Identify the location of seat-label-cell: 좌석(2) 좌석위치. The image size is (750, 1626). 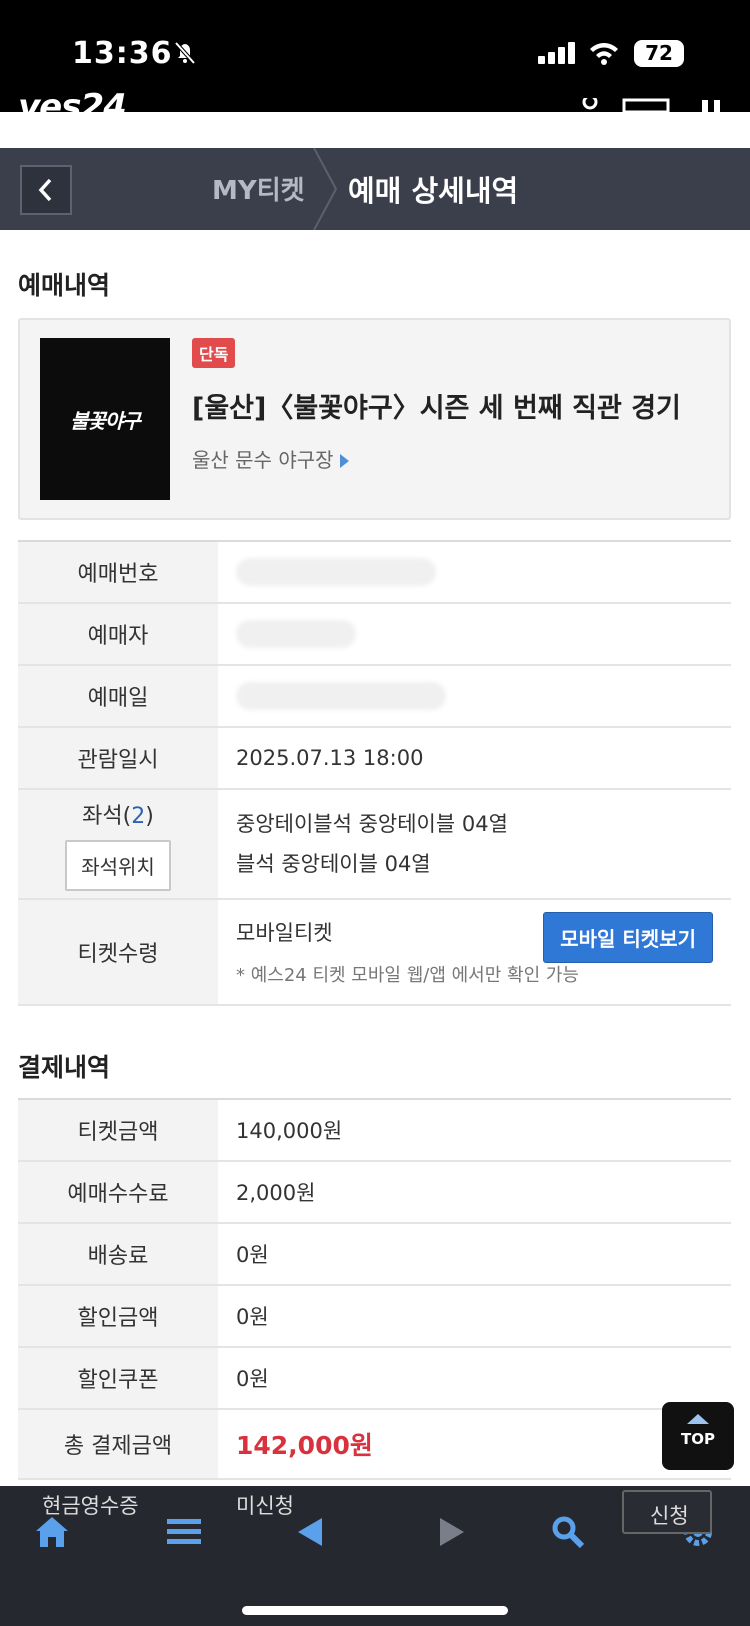
(118, 844).